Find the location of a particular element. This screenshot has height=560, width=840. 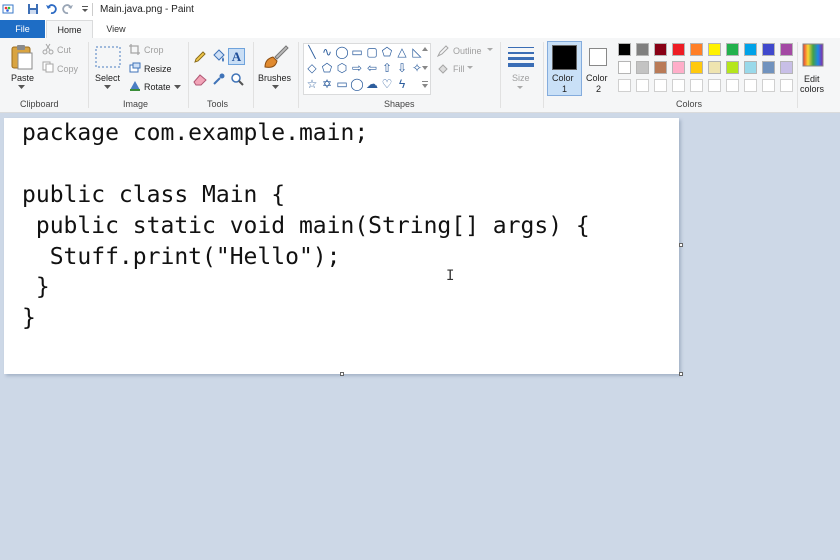

left-arrow-shape-icon: ⇦ is located at coordinates (372, 68).